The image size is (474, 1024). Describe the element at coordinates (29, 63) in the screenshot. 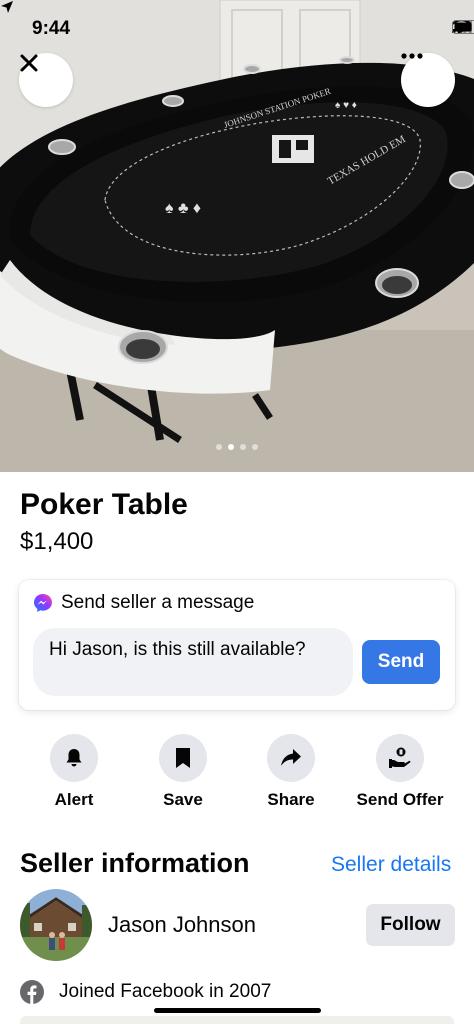

I see `close-icon` at that location.